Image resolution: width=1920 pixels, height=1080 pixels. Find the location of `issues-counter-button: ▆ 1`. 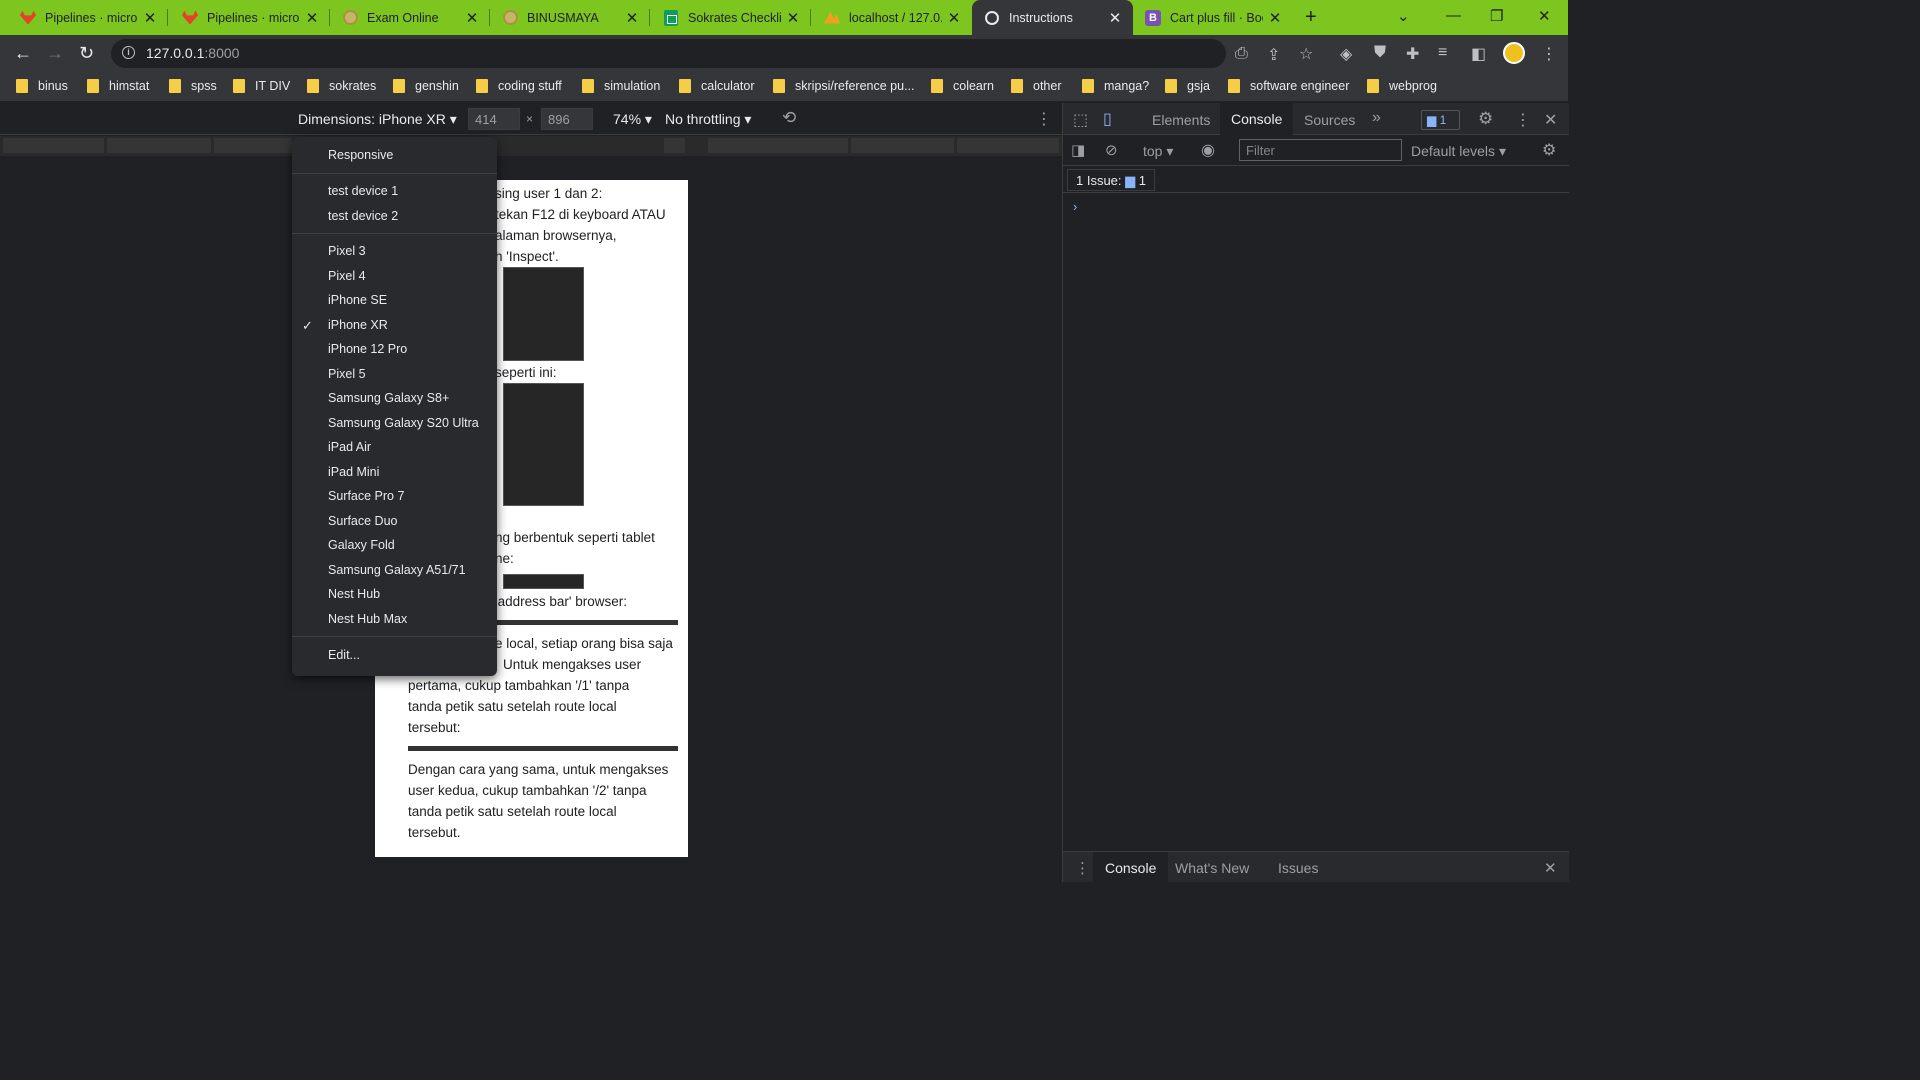

issues-counter-button: ▆ 1 is located at coordinates (1440, 120).